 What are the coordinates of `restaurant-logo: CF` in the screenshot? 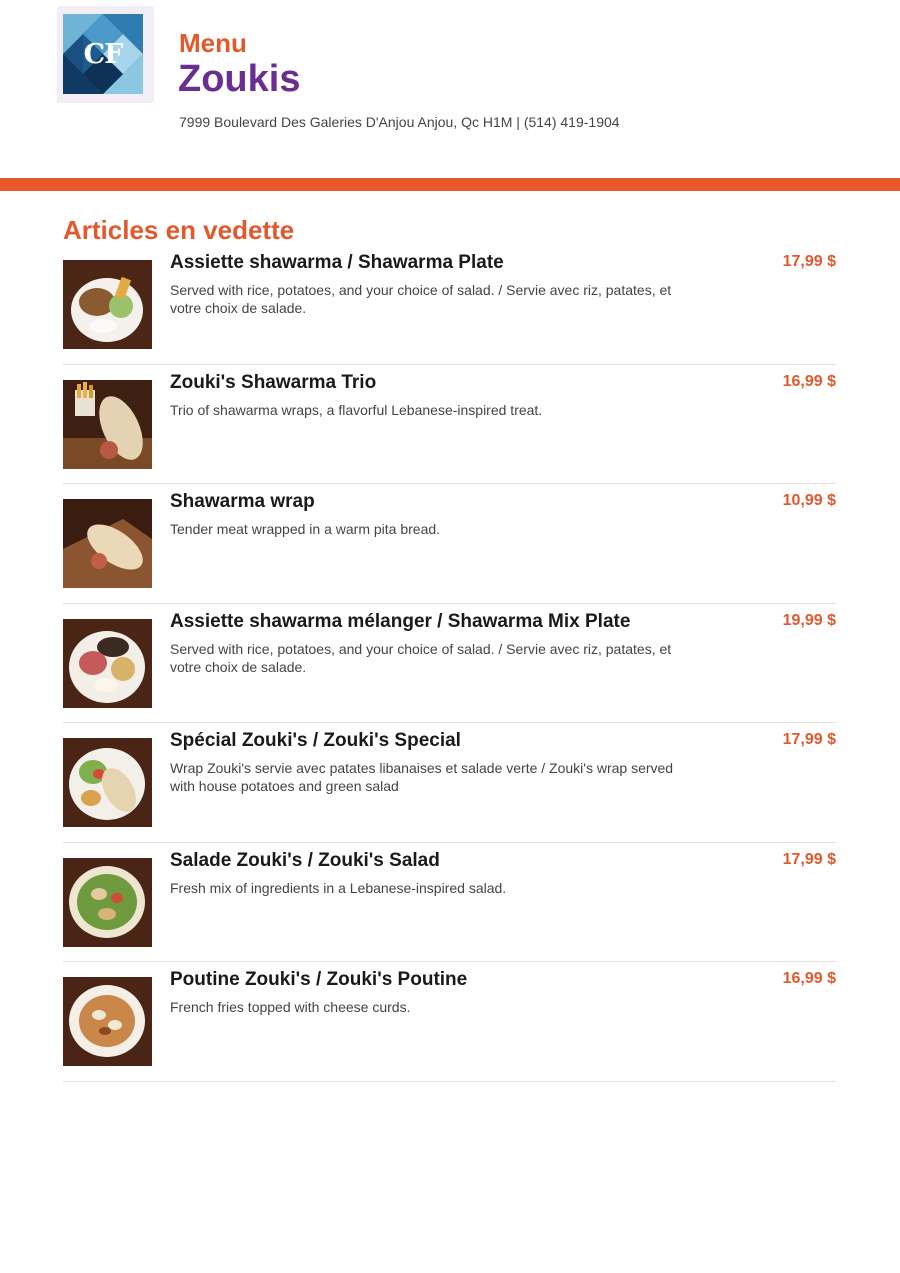 It's located at (103, 54).